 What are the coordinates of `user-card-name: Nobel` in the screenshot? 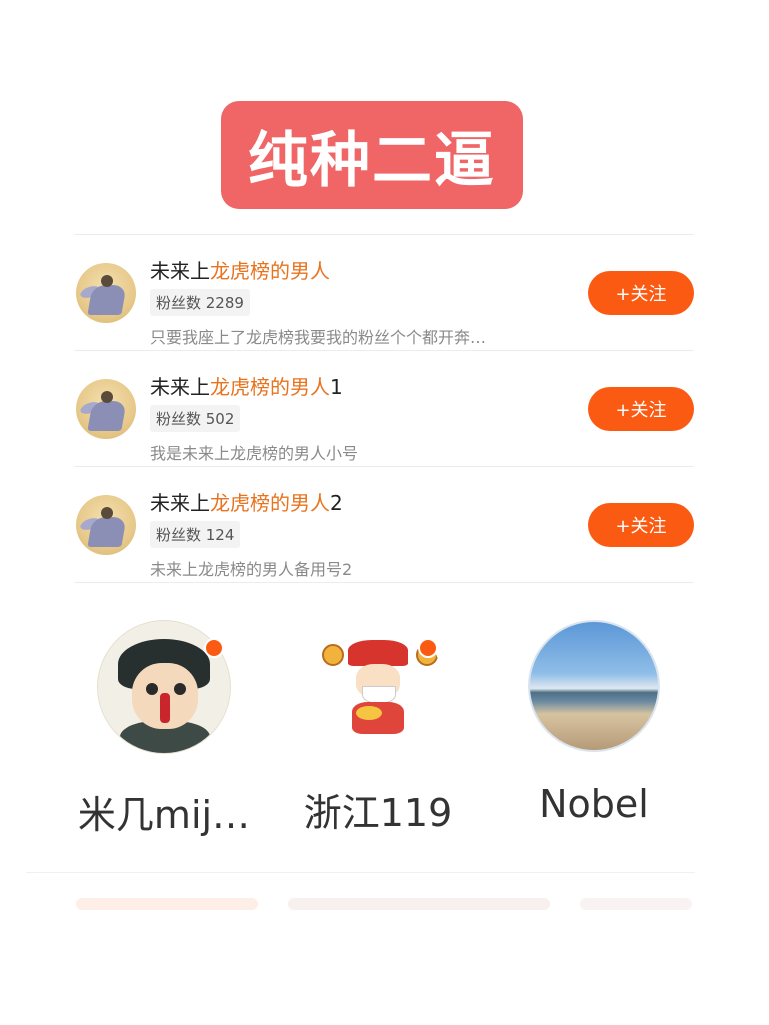 It's located at (594, 804).